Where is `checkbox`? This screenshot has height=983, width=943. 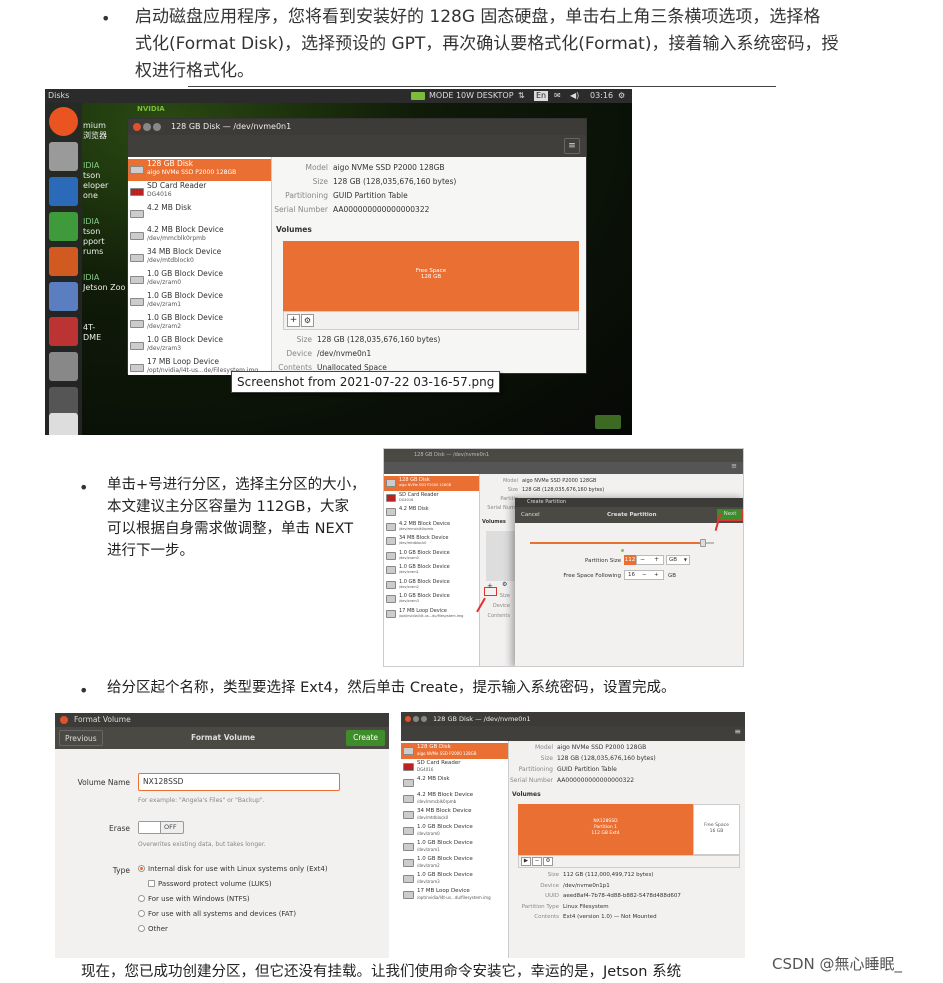 checkbox is located at coordinates (151, 883).